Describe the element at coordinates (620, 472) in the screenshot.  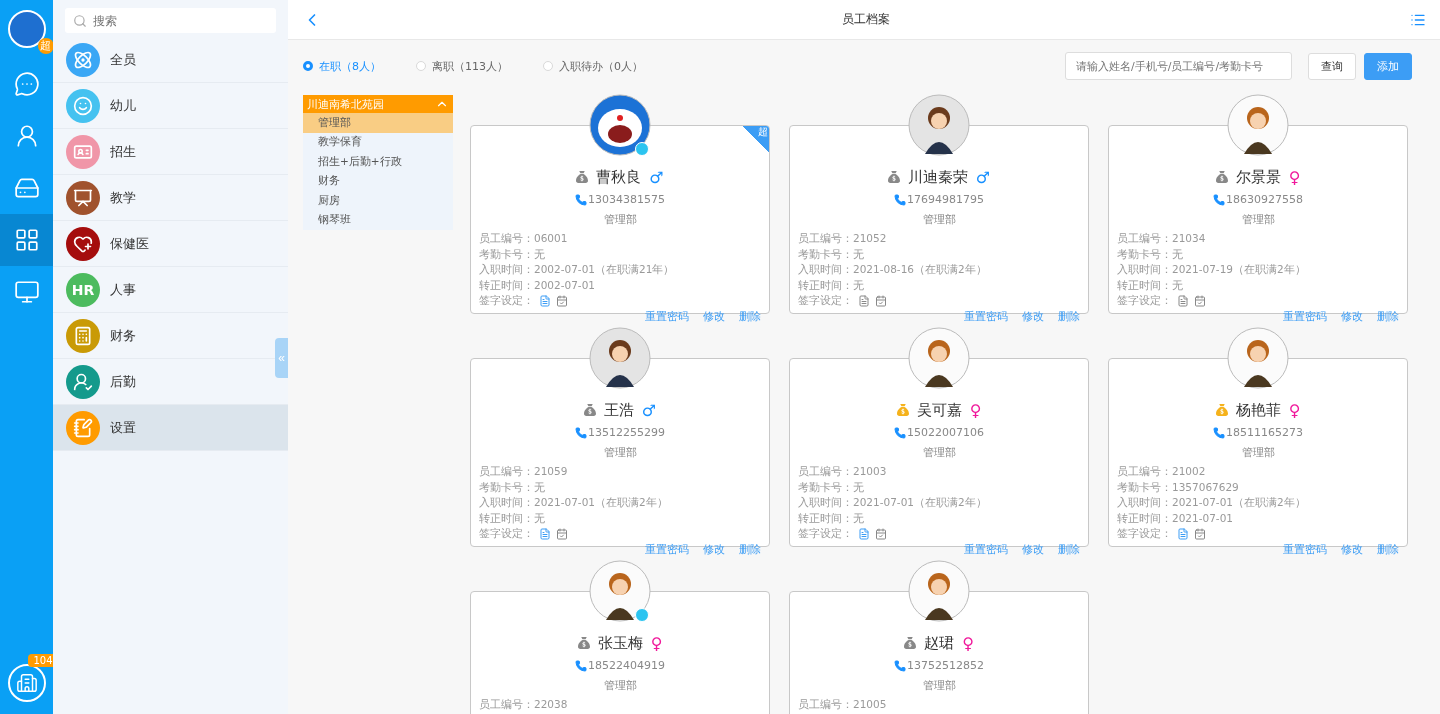
I see `employee-field: 员工编号：21059` at that location.